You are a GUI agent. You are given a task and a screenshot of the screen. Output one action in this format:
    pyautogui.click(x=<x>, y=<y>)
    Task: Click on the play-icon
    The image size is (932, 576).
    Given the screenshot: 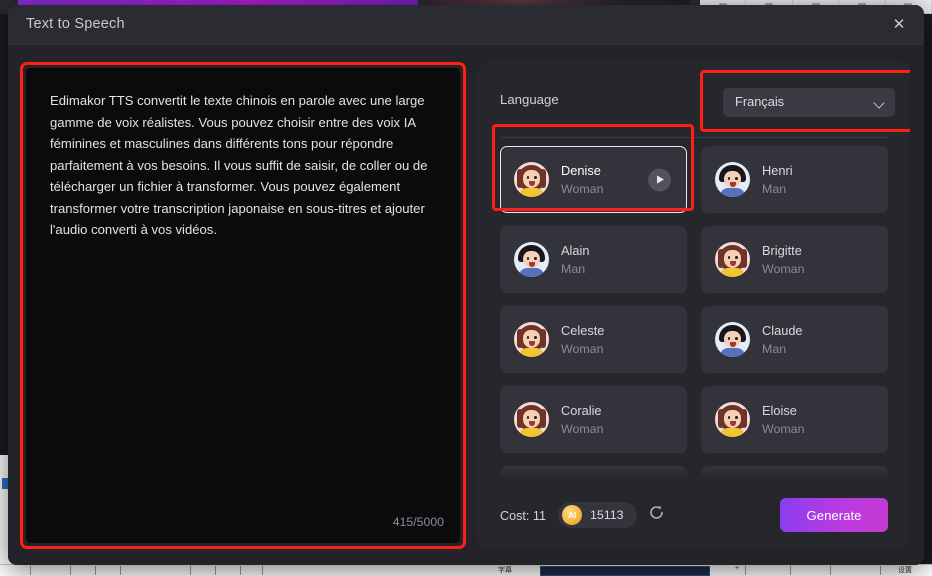 What is the action you would take?
    pyautogui.click(x=659, y=179)
    